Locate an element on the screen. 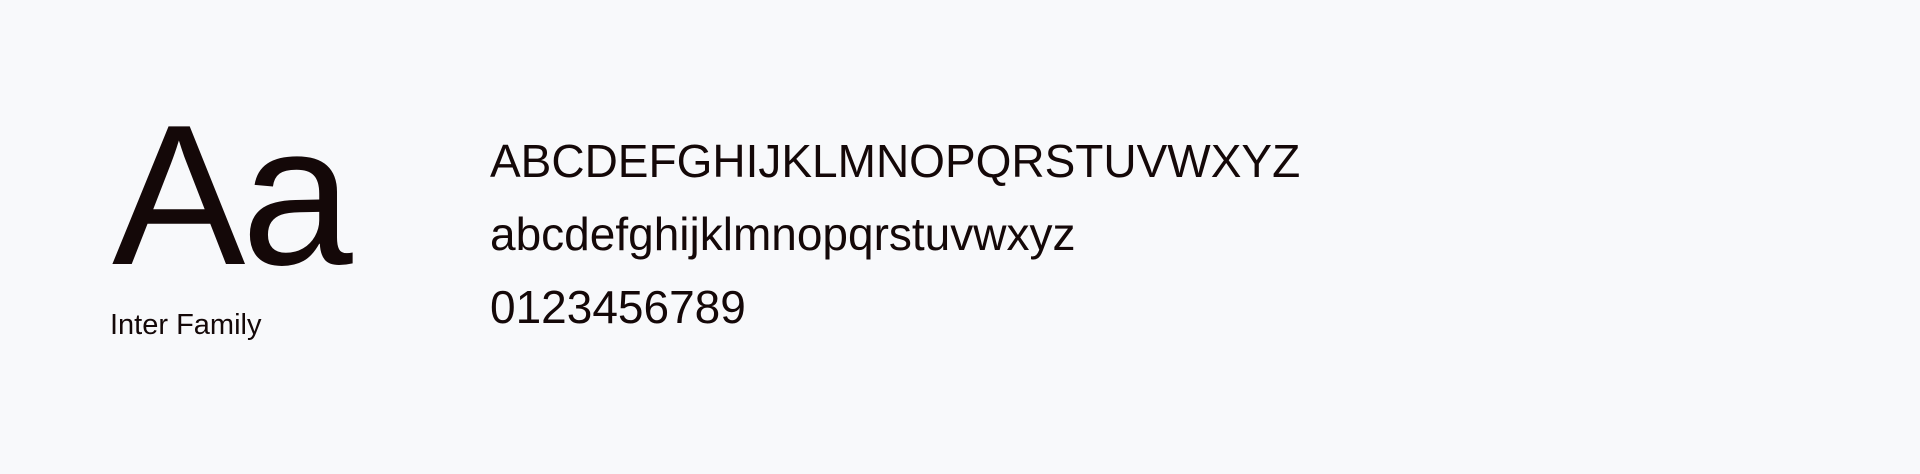 The width and height of the screenshot is (1920, 474). sample-glyphs: Aa is located at coordinates (232, 195).